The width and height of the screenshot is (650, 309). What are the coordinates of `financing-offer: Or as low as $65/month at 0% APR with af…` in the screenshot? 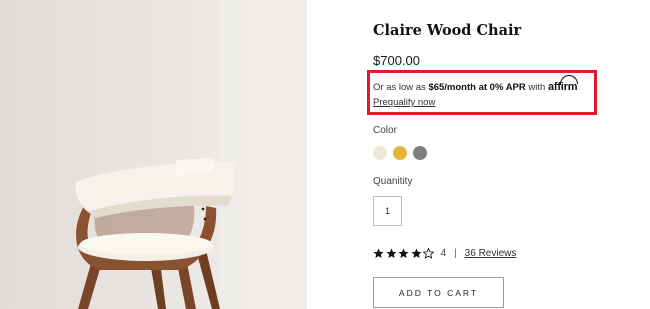 It's located at (475, 84).